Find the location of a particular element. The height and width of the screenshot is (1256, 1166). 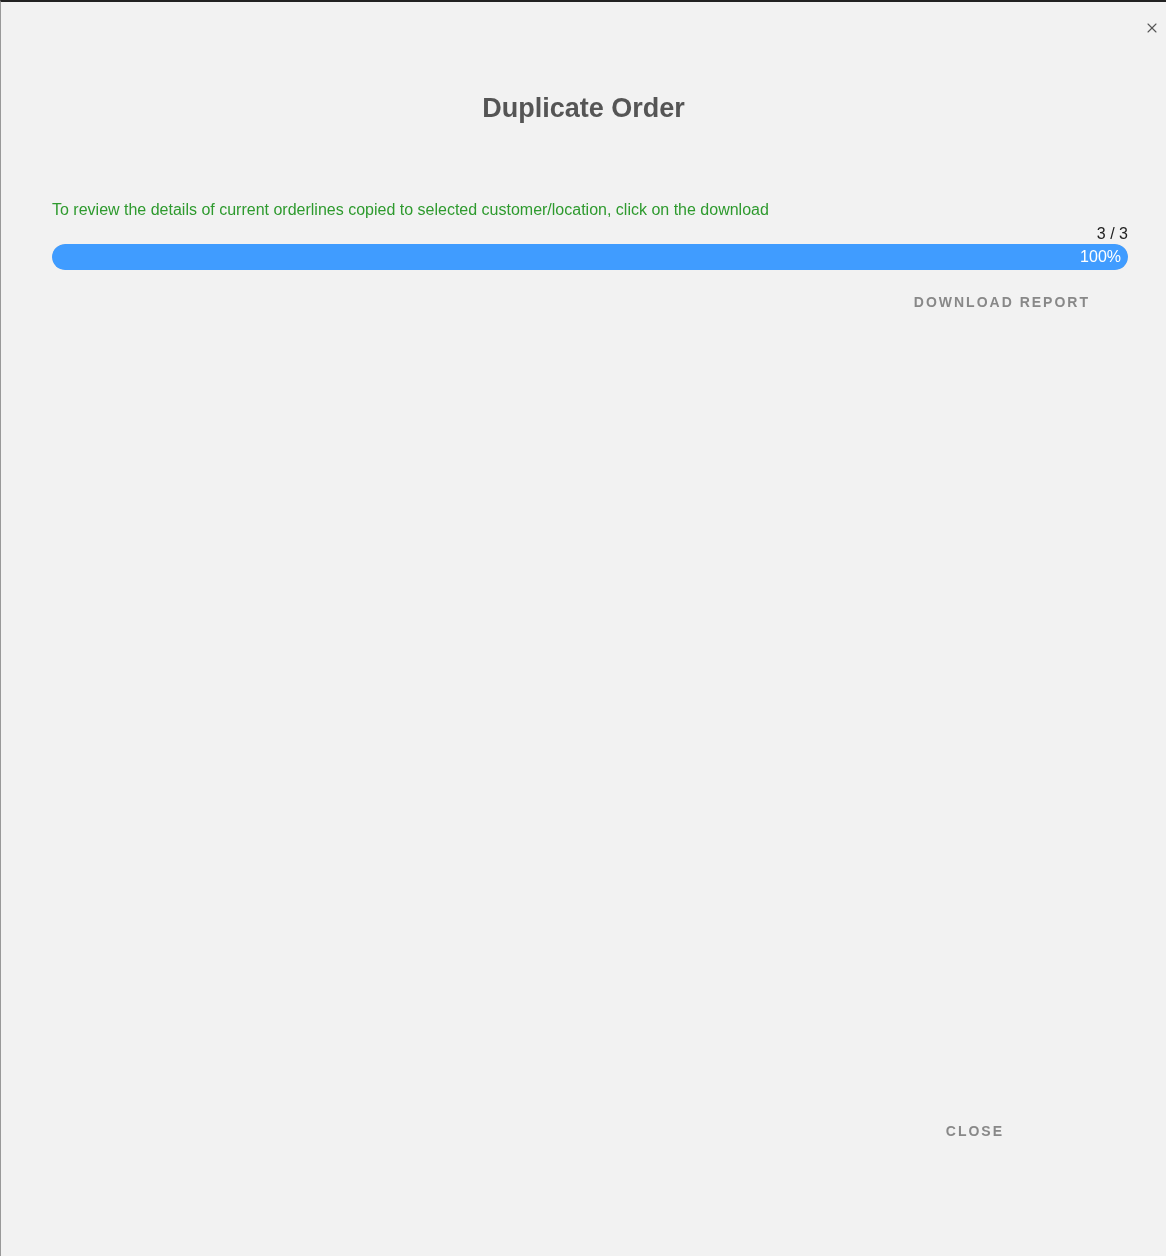

dialog-title: Duplicate Order is located at coordinates (583, 108).